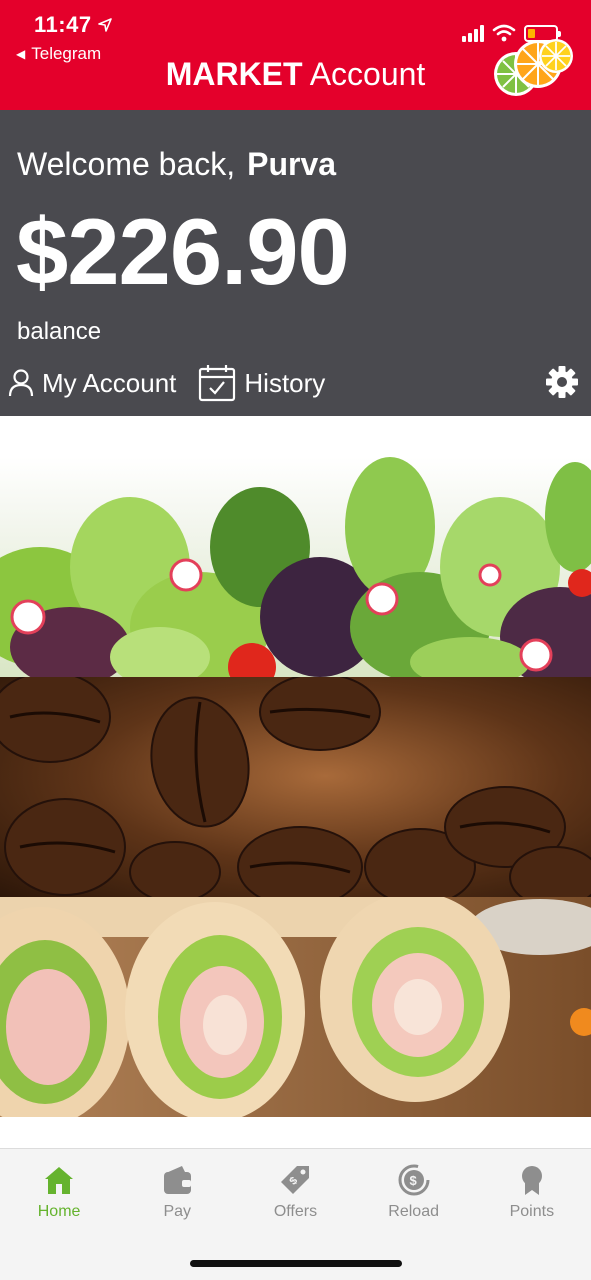 The height and width of the screenshot is (1280, 591). I want to click on tab-offers: $ Offers, so click(295, 1192).